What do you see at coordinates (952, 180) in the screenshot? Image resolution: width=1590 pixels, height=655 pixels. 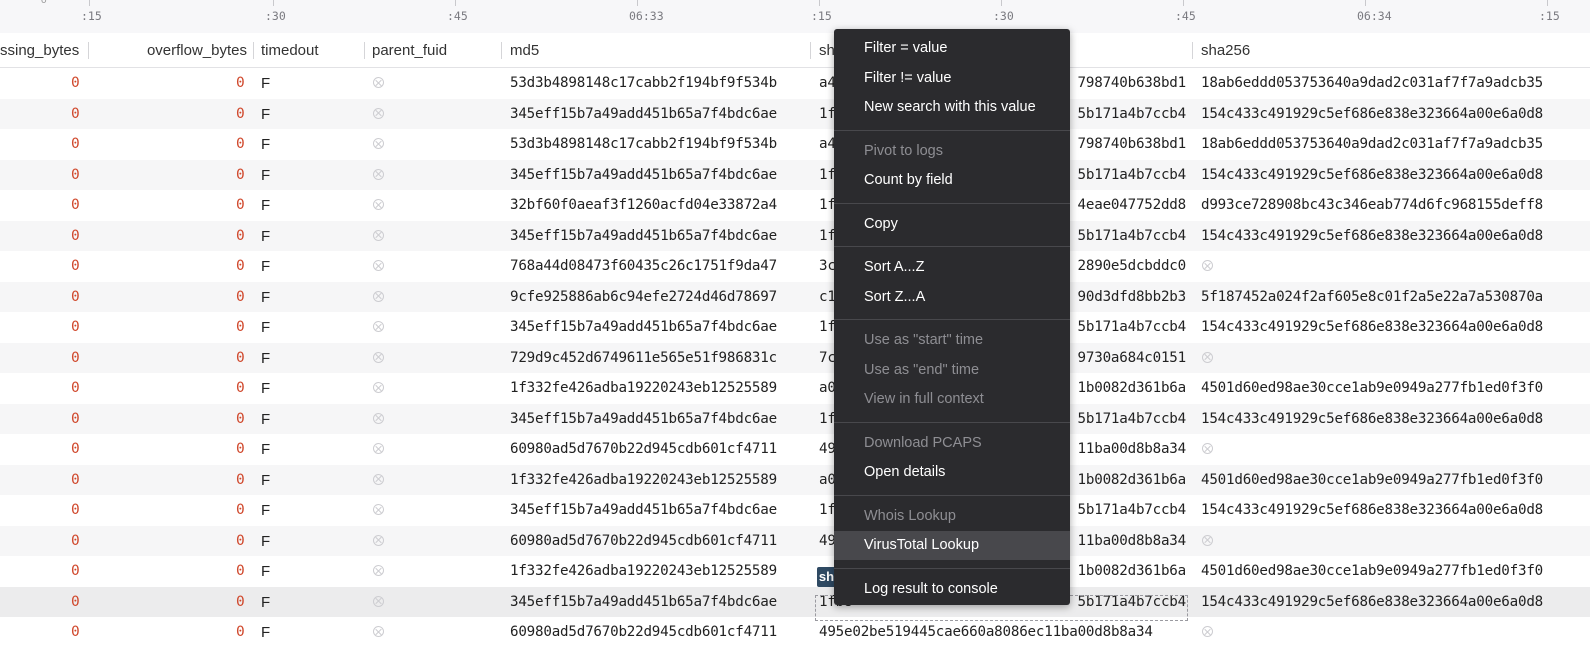 I see `menu-item-count-by-field: Count by field` at bounding box center [952, 180].